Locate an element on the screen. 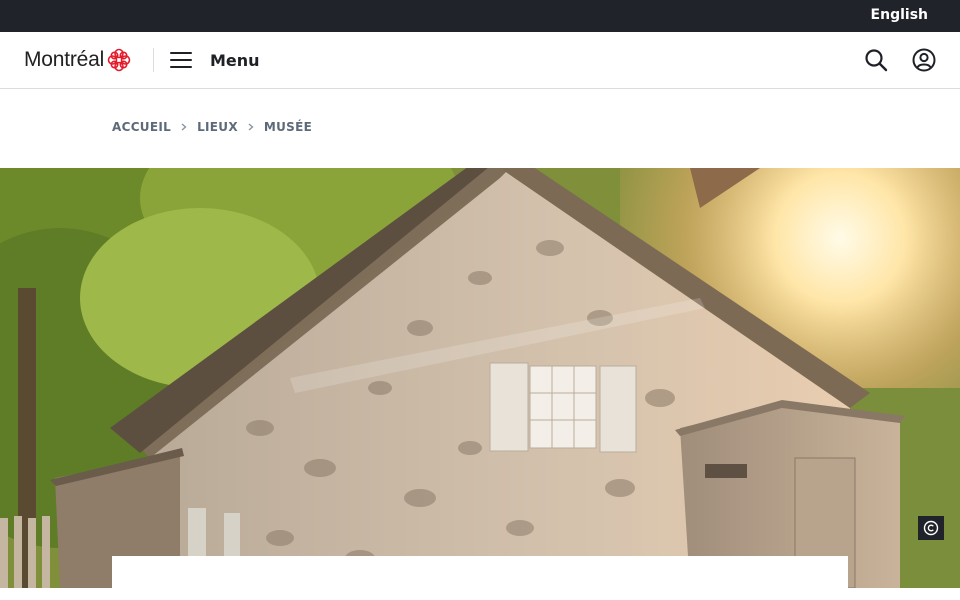 This screenshot has height=600, width=960. rosette-icon is located at coordinates (119, 60).